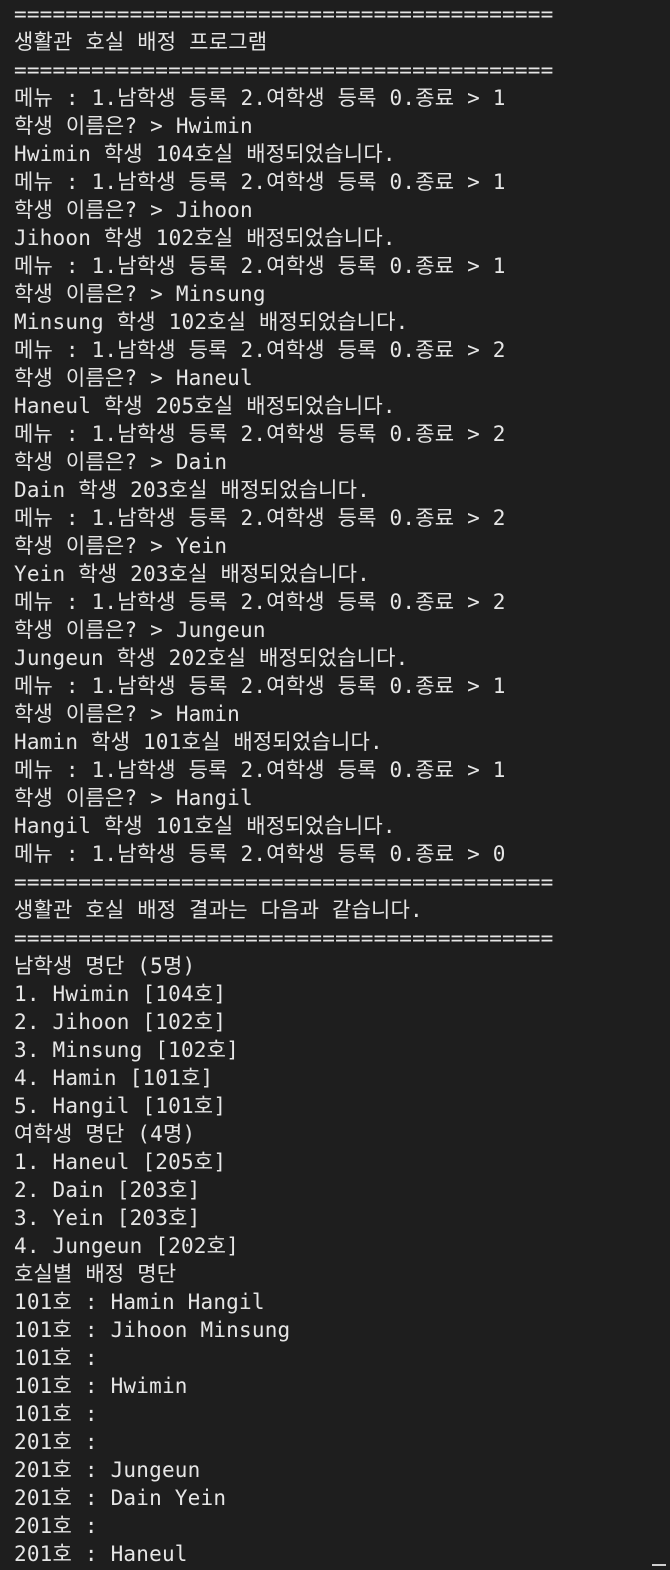  What do you see at coordinates (198, 742) in the screenshot?
I see `terminal-line: Hamin 학생 101호실 배정되었습니다.` at bounding box center [198, 742].